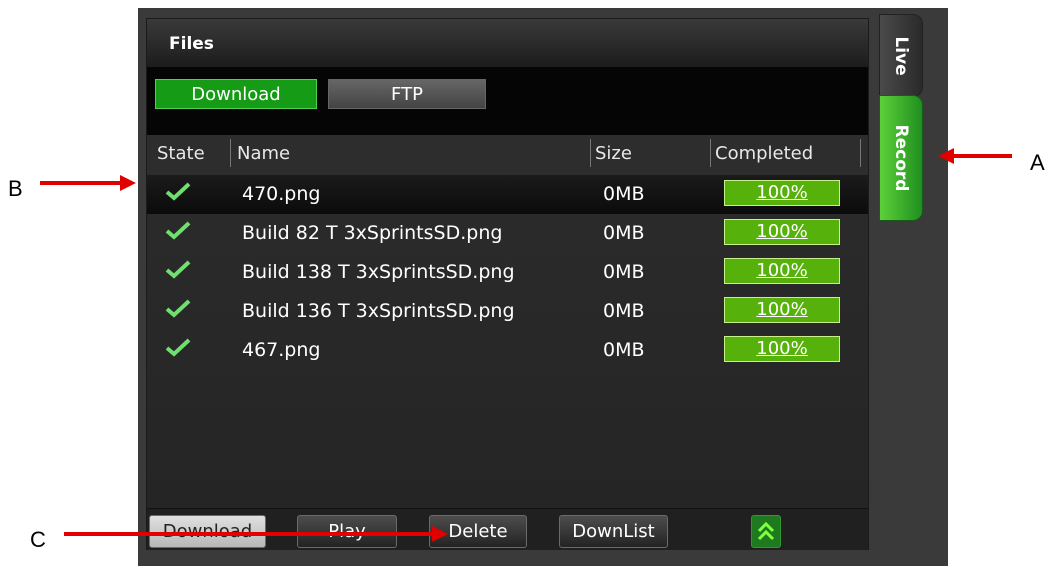  I want to click on side-tab-record: Record, so click(901, 158).